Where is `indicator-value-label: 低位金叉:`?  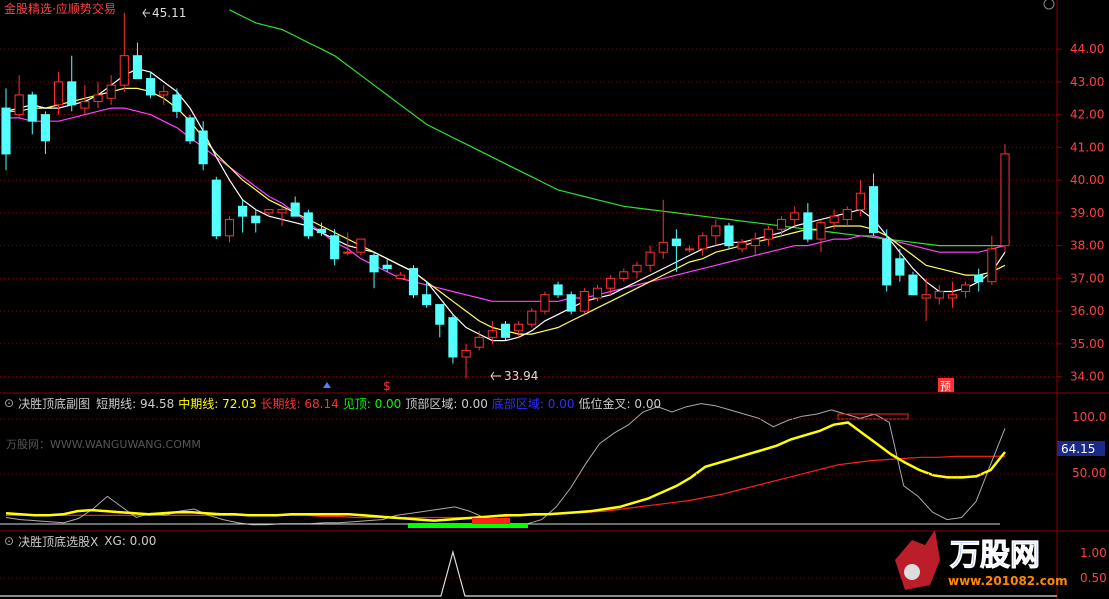
indicator-value-label: 低位金叉: is located at coordinates (604, 403).